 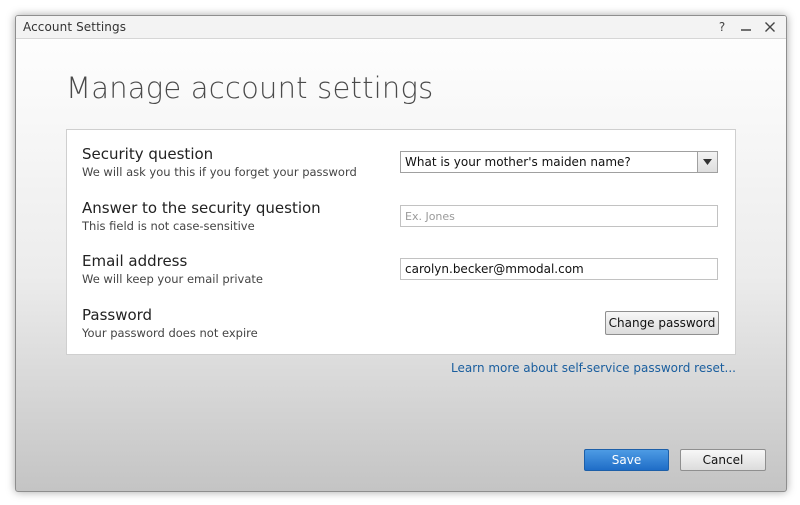 I want to click on minimize-button, so click(x=746, y=27).